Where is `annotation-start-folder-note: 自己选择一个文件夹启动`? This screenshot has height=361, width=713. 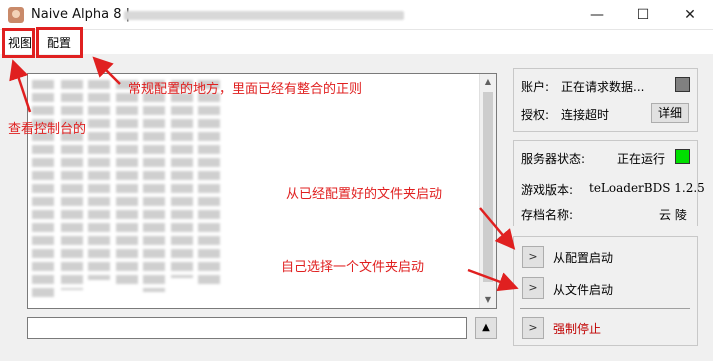
annotation-start-folder-note: 自己选择一个文件夹启动 is located at coordinates (353, 267).